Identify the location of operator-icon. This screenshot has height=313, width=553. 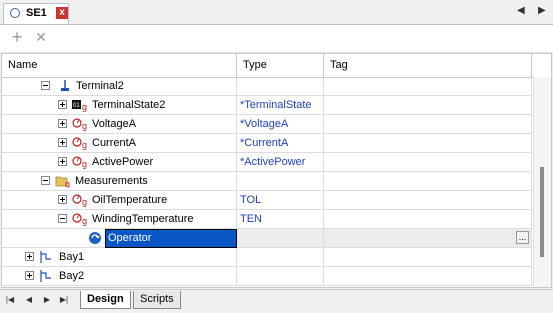
(95, 238).